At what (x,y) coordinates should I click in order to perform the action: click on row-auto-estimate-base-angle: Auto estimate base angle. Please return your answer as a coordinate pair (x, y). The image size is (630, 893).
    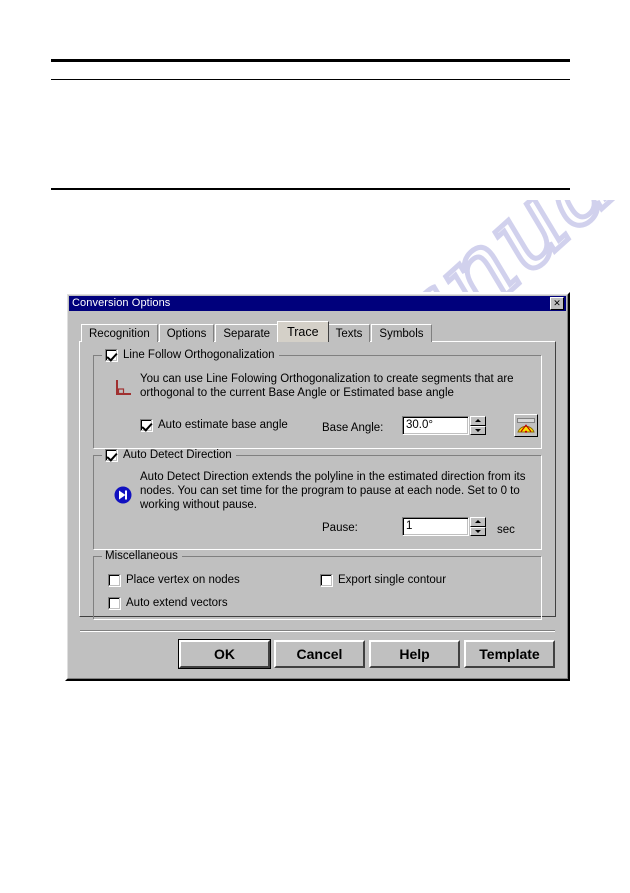
    Looking at the image, I should click on (214, 425).